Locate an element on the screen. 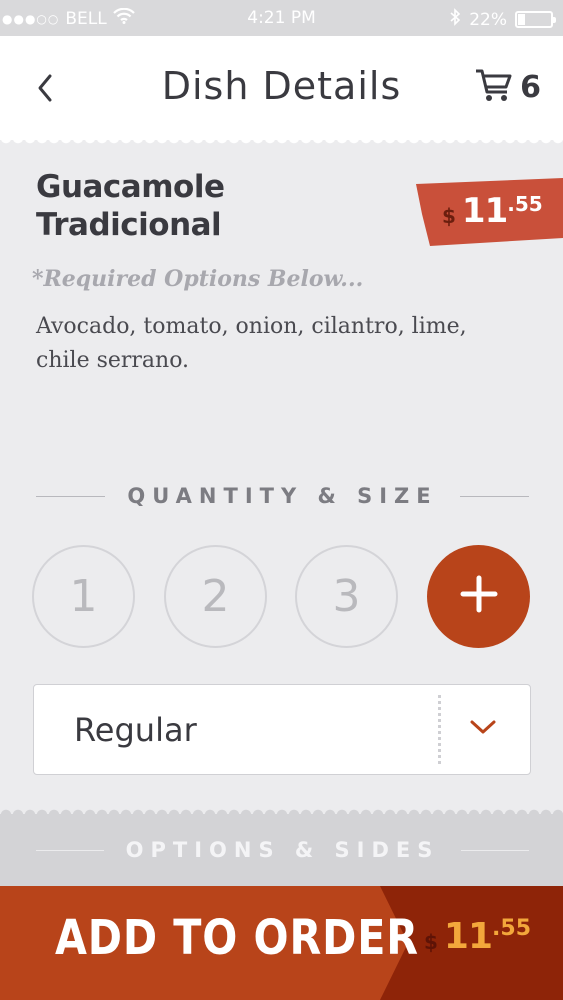  quantity-size-heading: QUANTITY & SIZE is located at coordinates (283, 496).